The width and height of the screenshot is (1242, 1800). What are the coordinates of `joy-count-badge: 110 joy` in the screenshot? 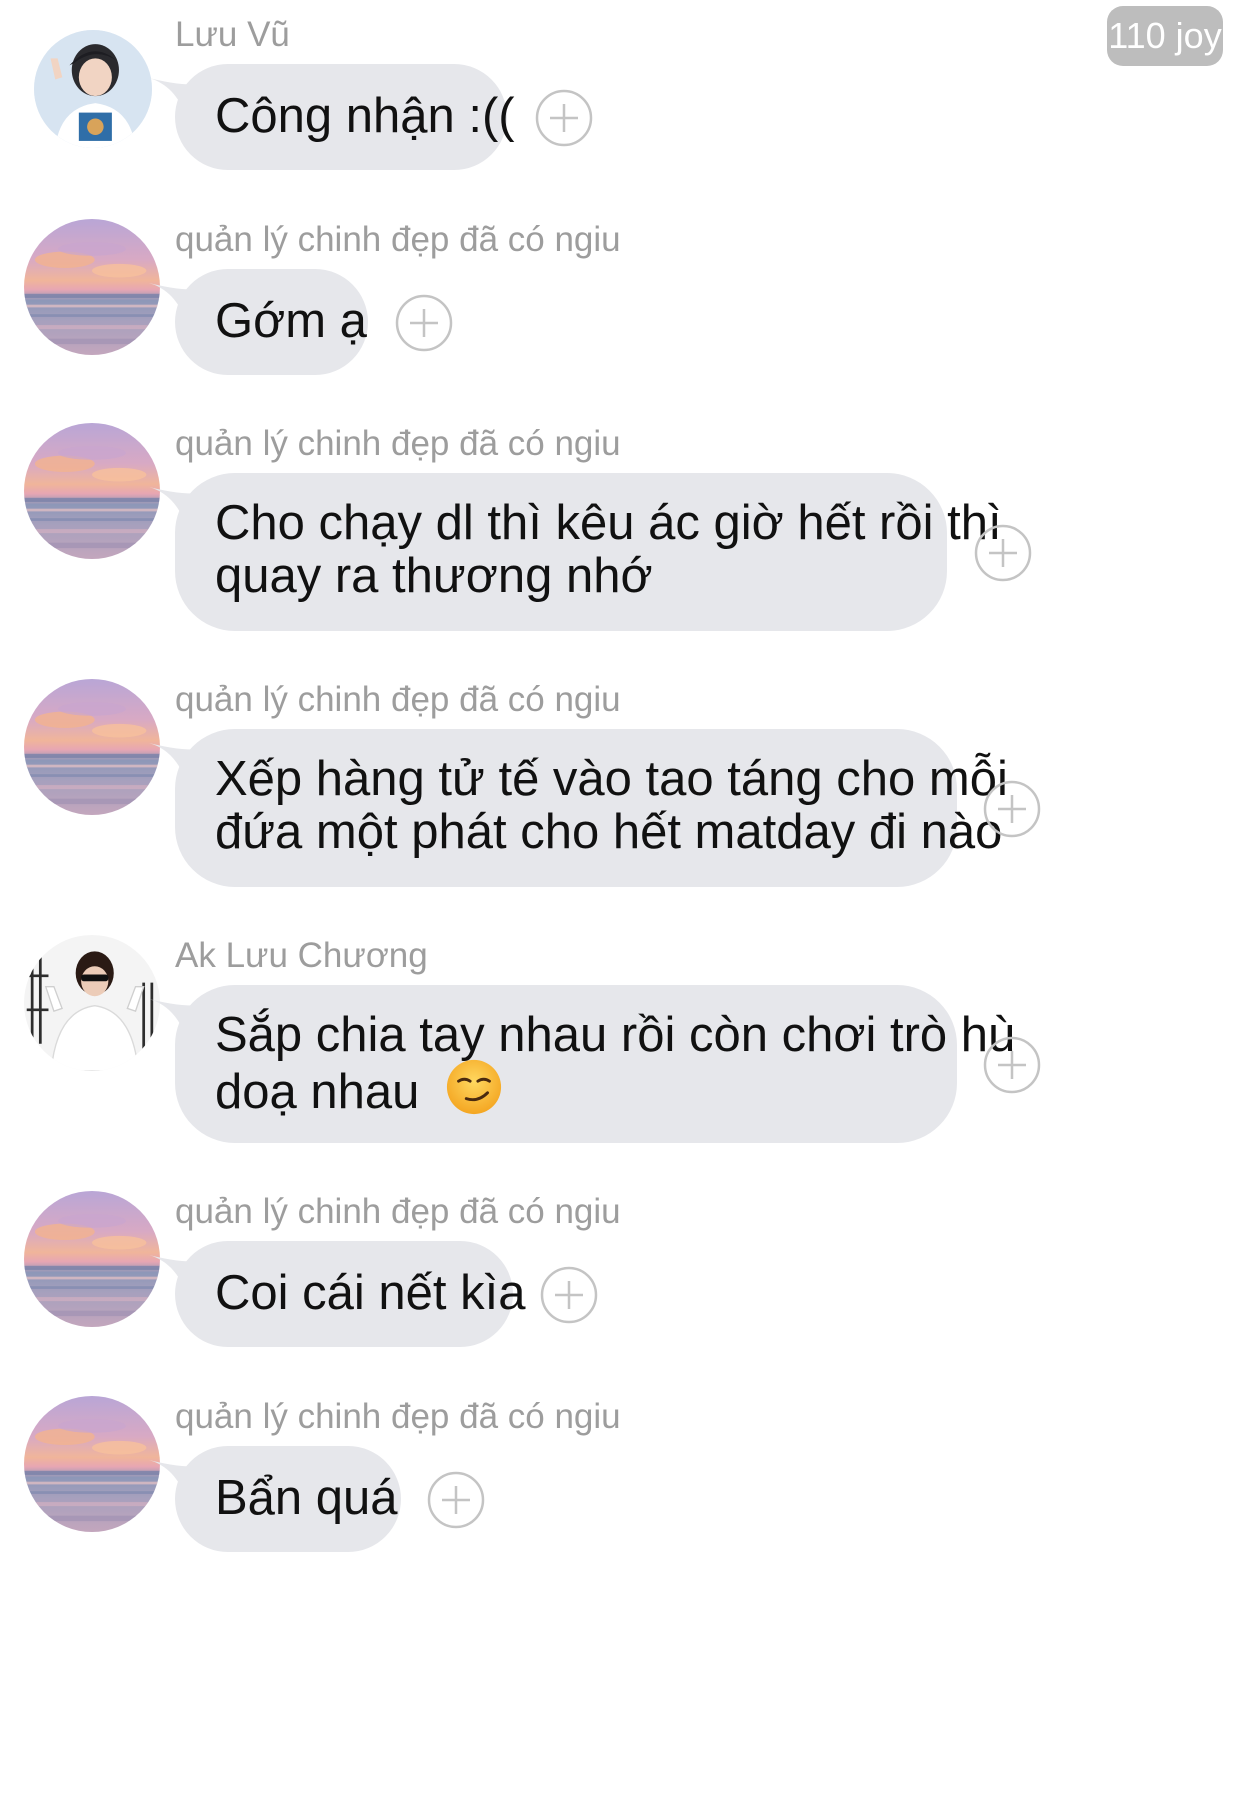 It's located at (1165, 36).